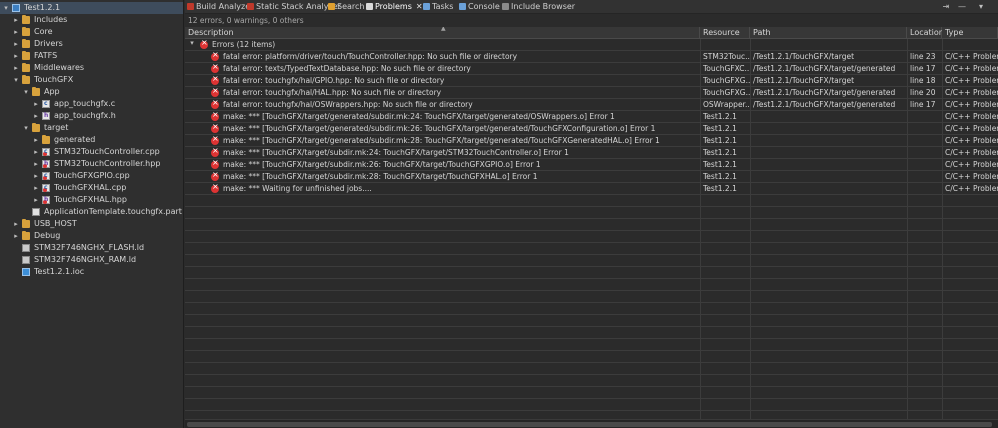 This screenshot has height=428, width=998. What do you see at coordinates (962, 7) in the screenshot?
I see `minimize-icon: —` at bounding box center [962, 7].